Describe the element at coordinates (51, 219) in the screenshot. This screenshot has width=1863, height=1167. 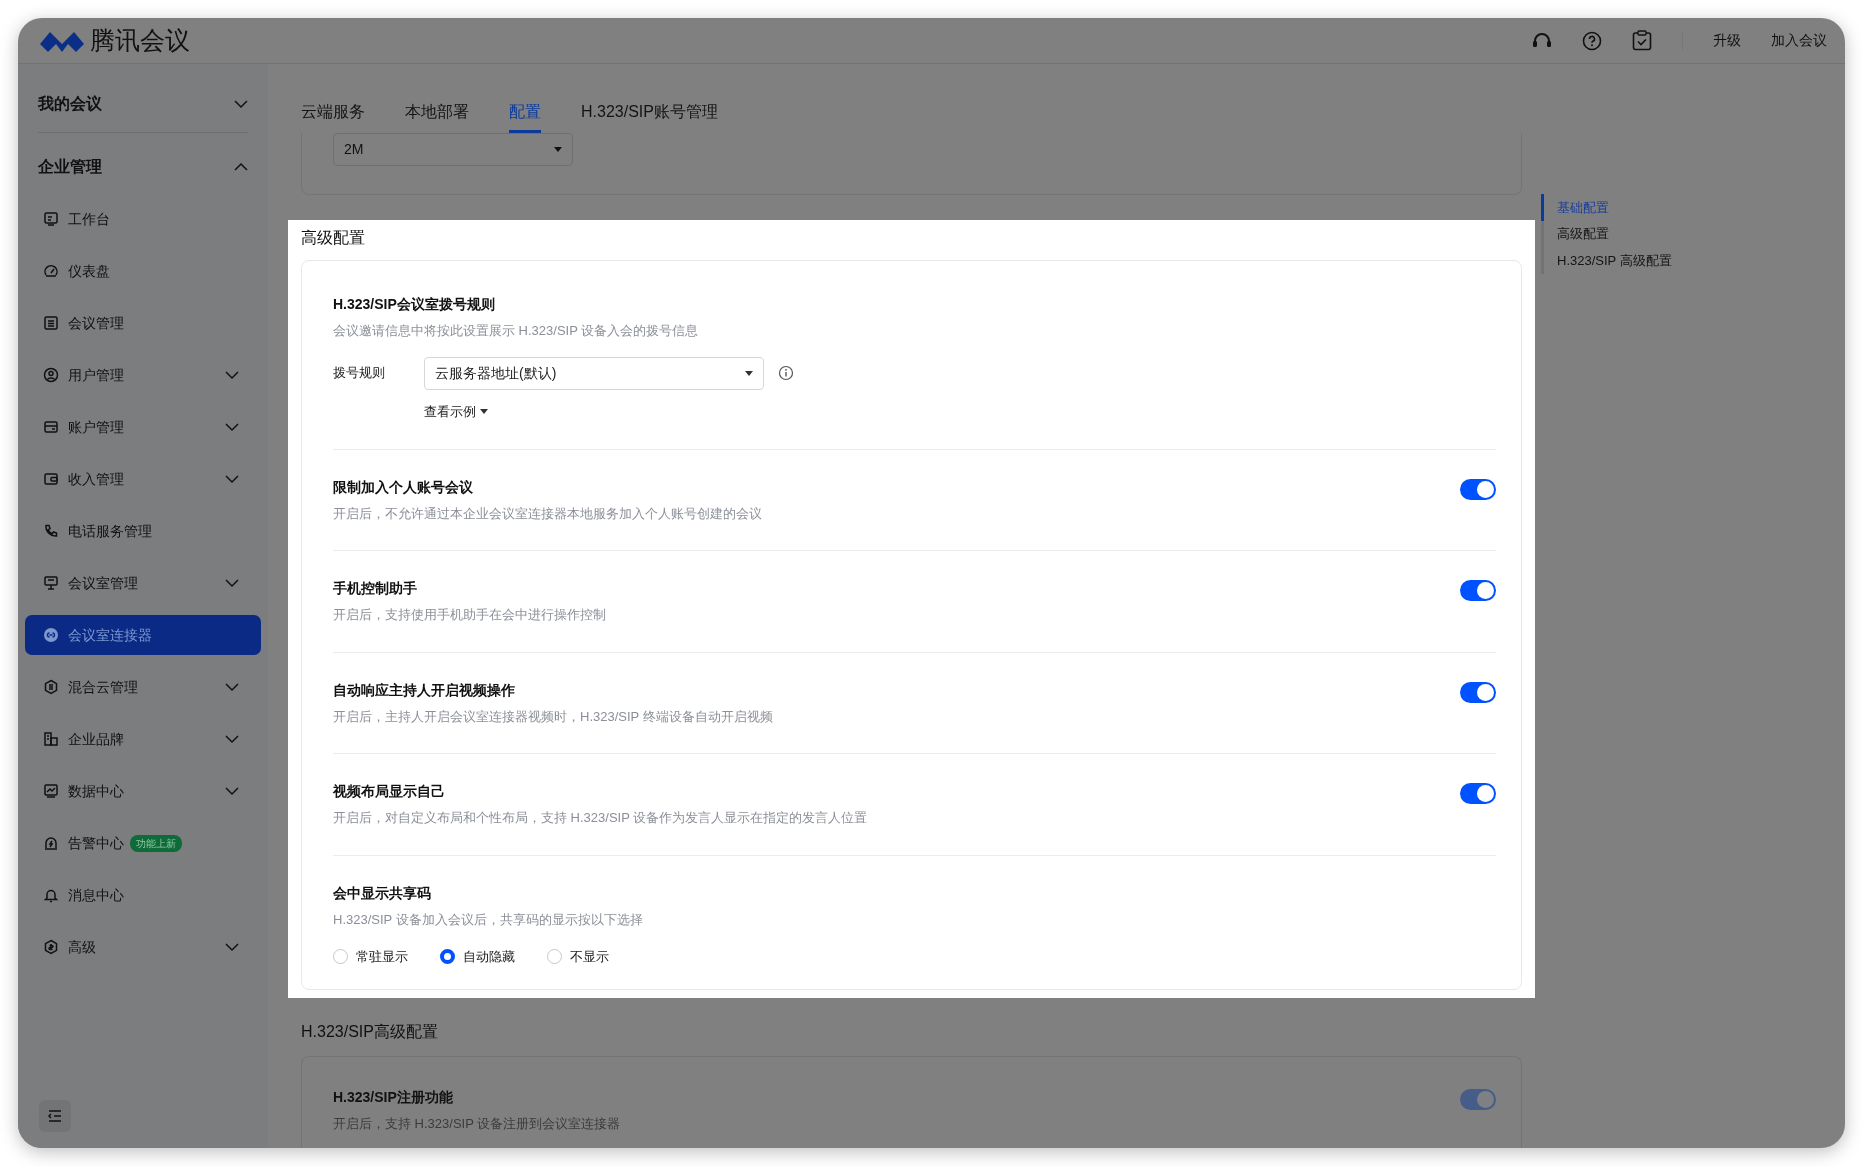
I see `monitor-icon` at that location.